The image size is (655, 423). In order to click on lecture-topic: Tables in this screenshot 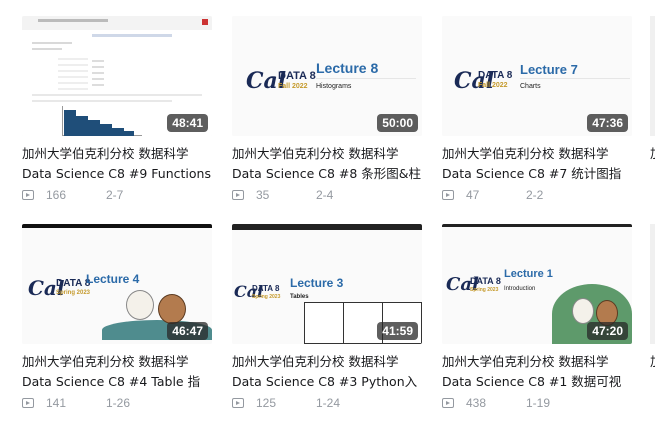, I will do `click(299, 297)`.